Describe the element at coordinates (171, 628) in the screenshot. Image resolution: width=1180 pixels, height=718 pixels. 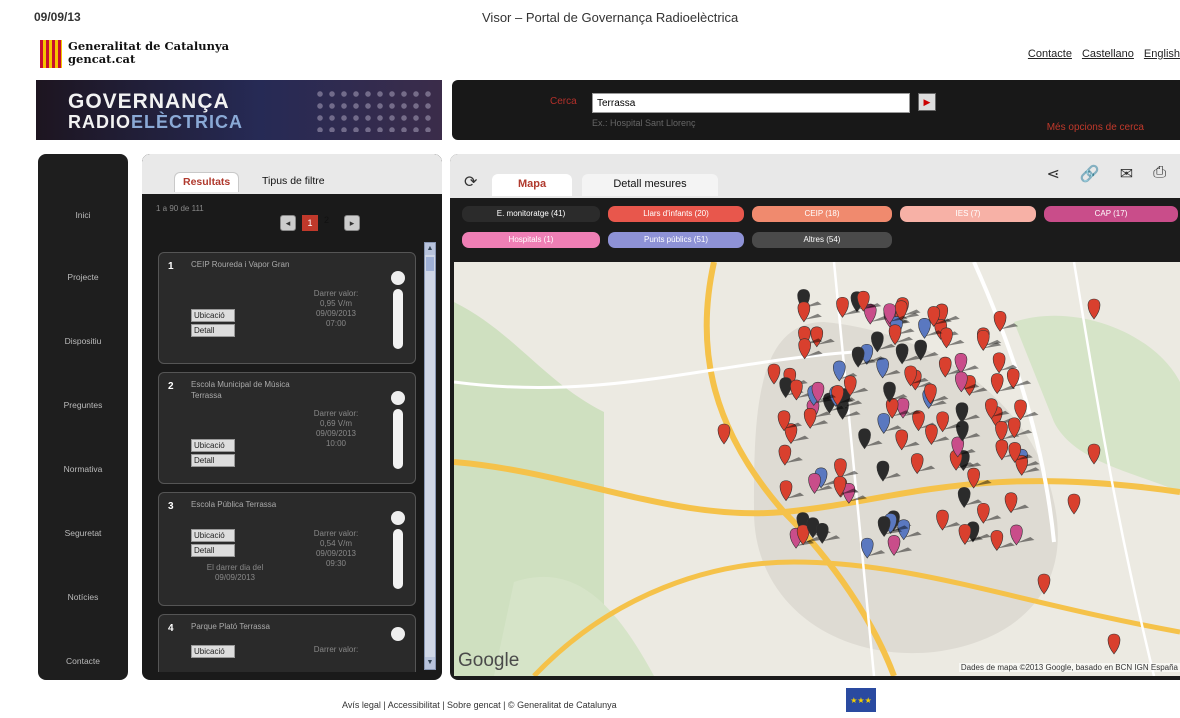
I see `item-number: 4` at that location.